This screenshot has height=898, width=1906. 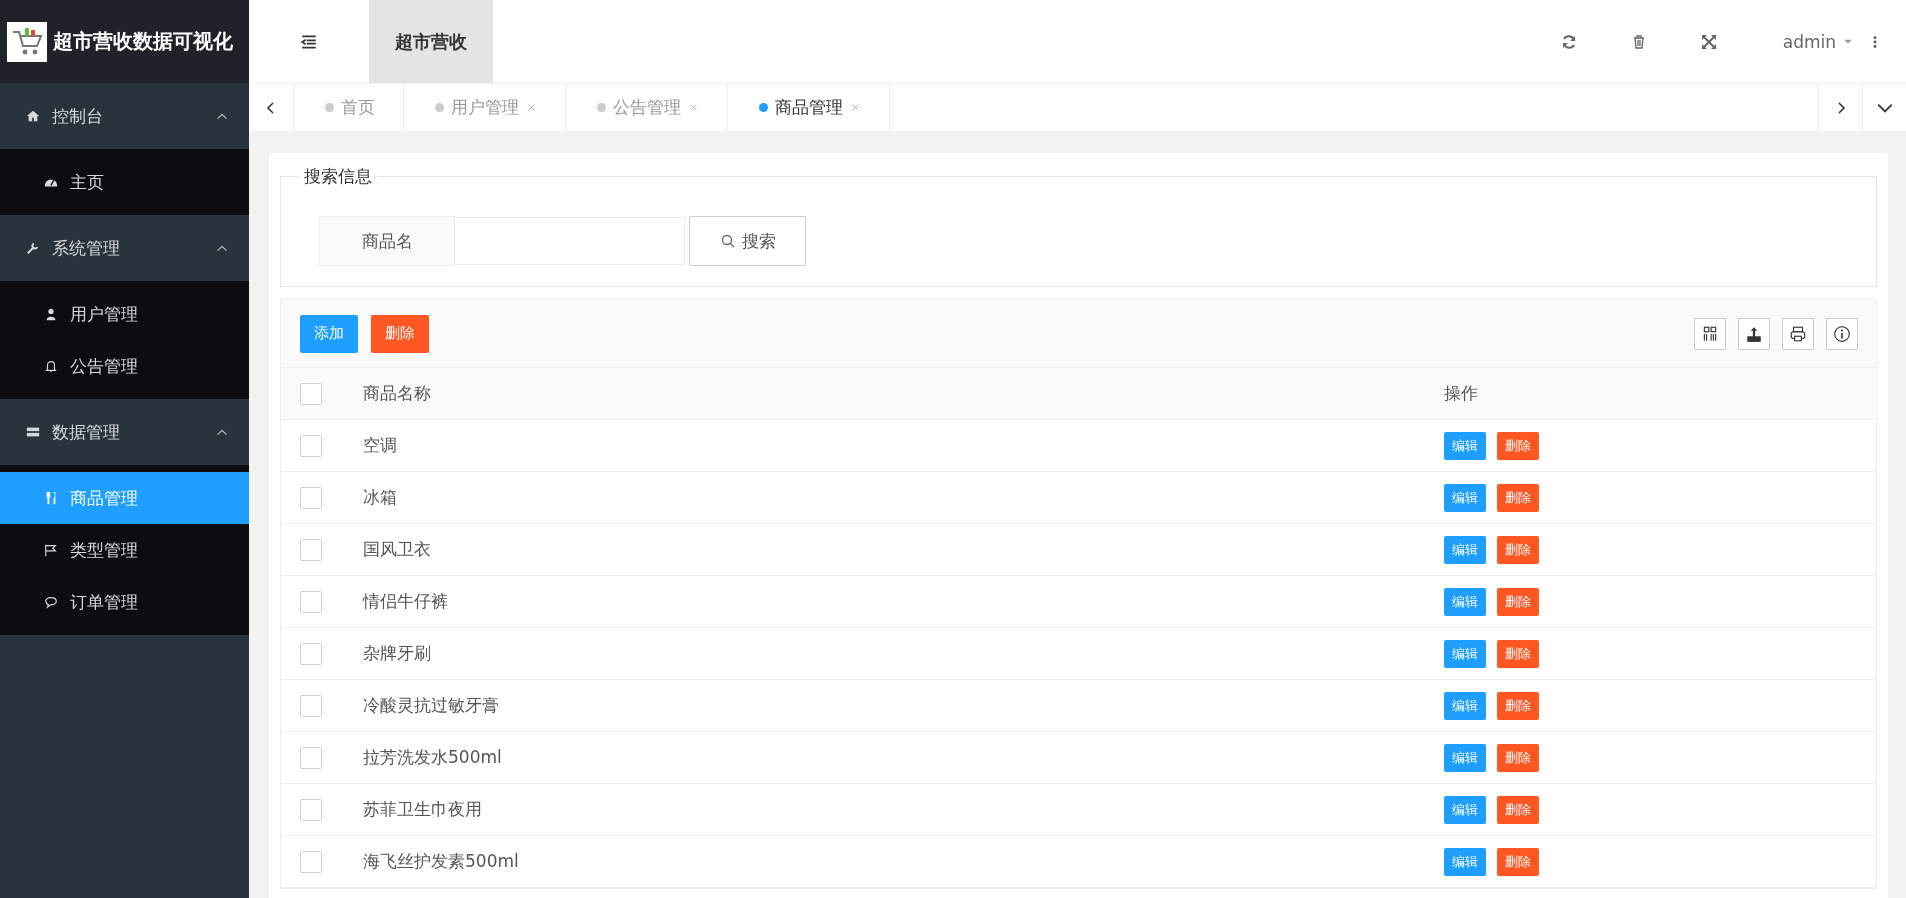 What do you see at coordinates (433, 757) in the screenshot?
I see `table-cell-text: 拉芳洗发水500ml` at bounding box center [433, 757].